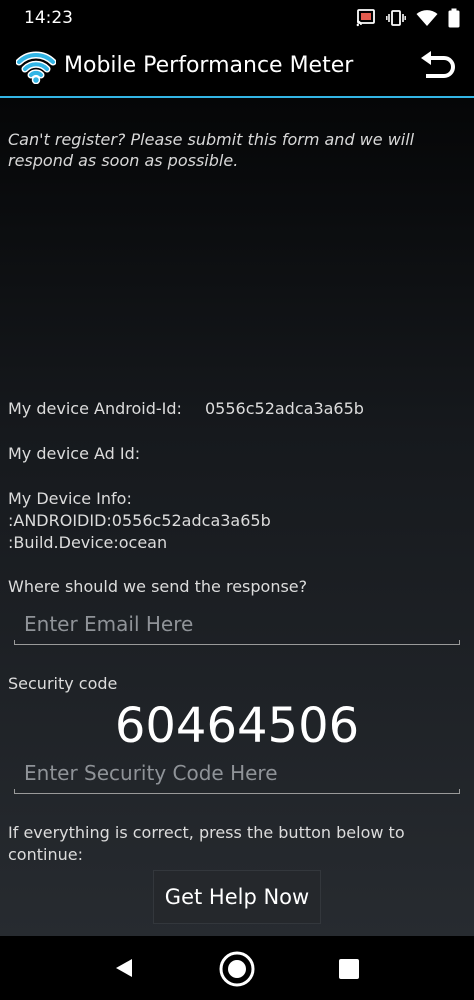  I want to click on home-circle-icon, so click(237, 969).